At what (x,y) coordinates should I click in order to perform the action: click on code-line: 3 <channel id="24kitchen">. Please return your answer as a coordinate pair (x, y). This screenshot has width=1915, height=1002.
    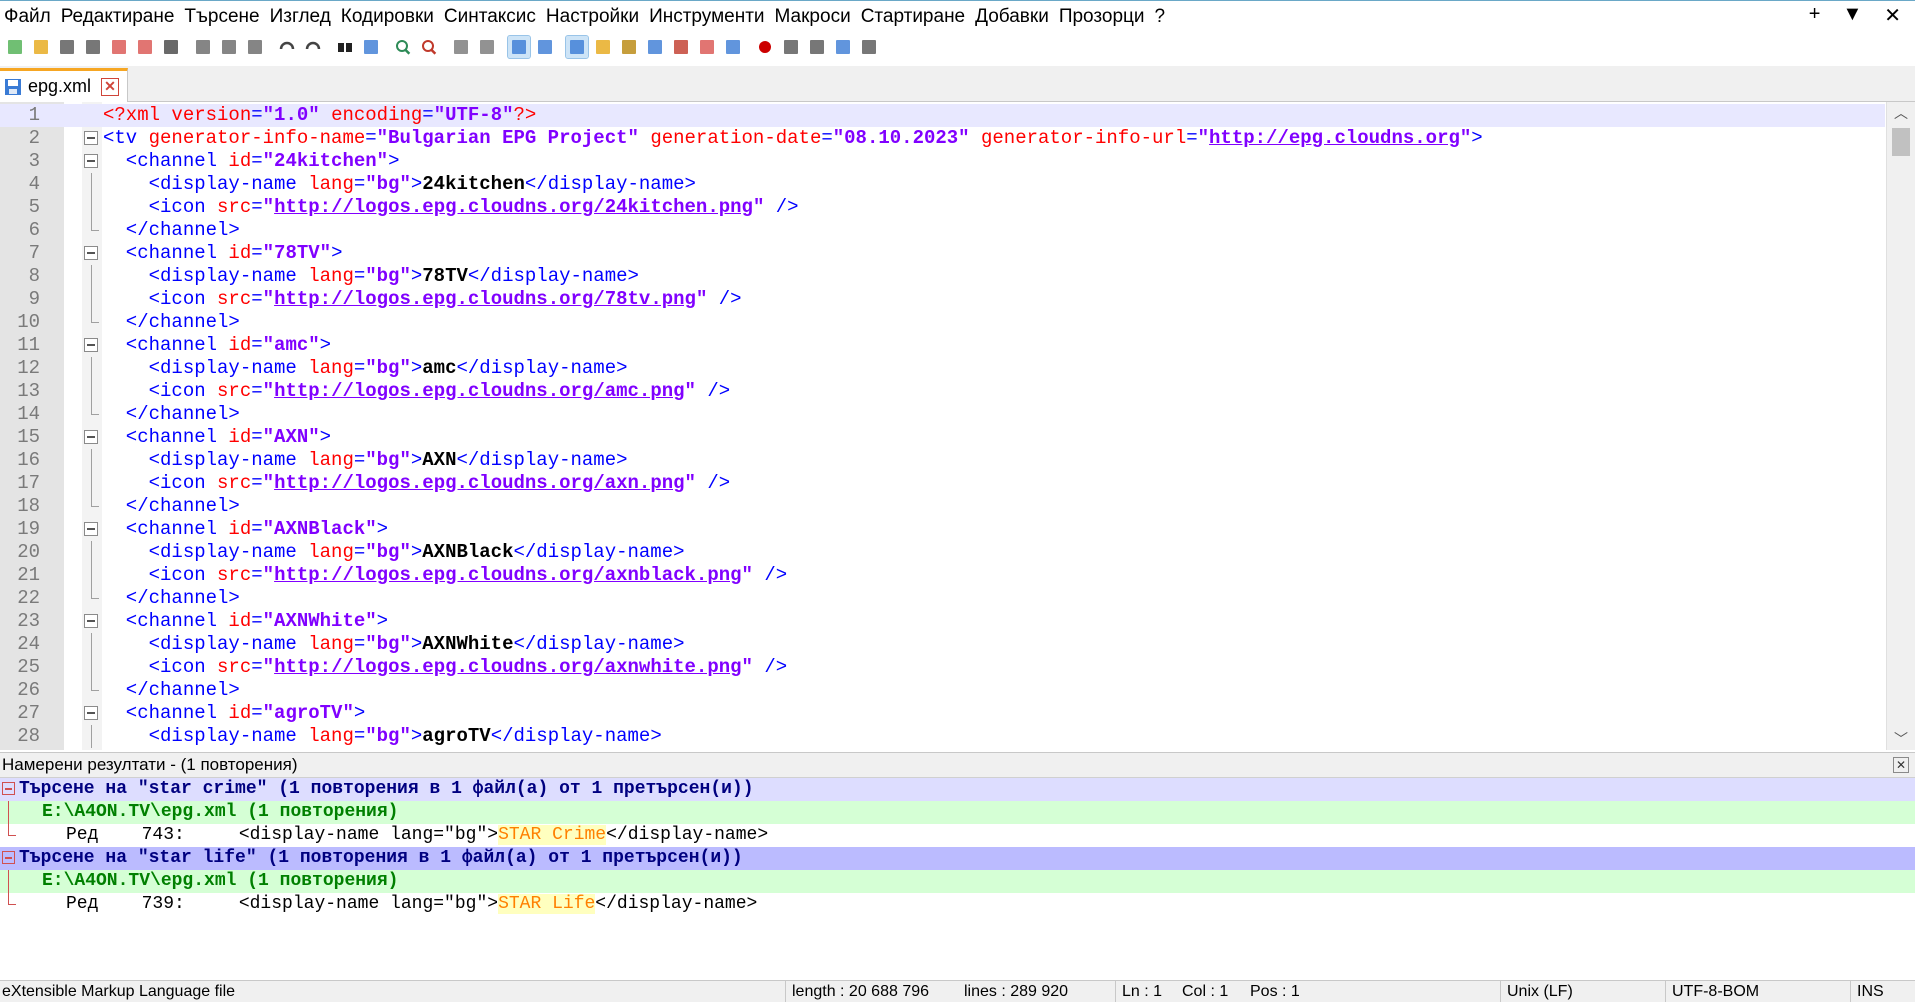
    Looking at the image, I should click on (942, 161).